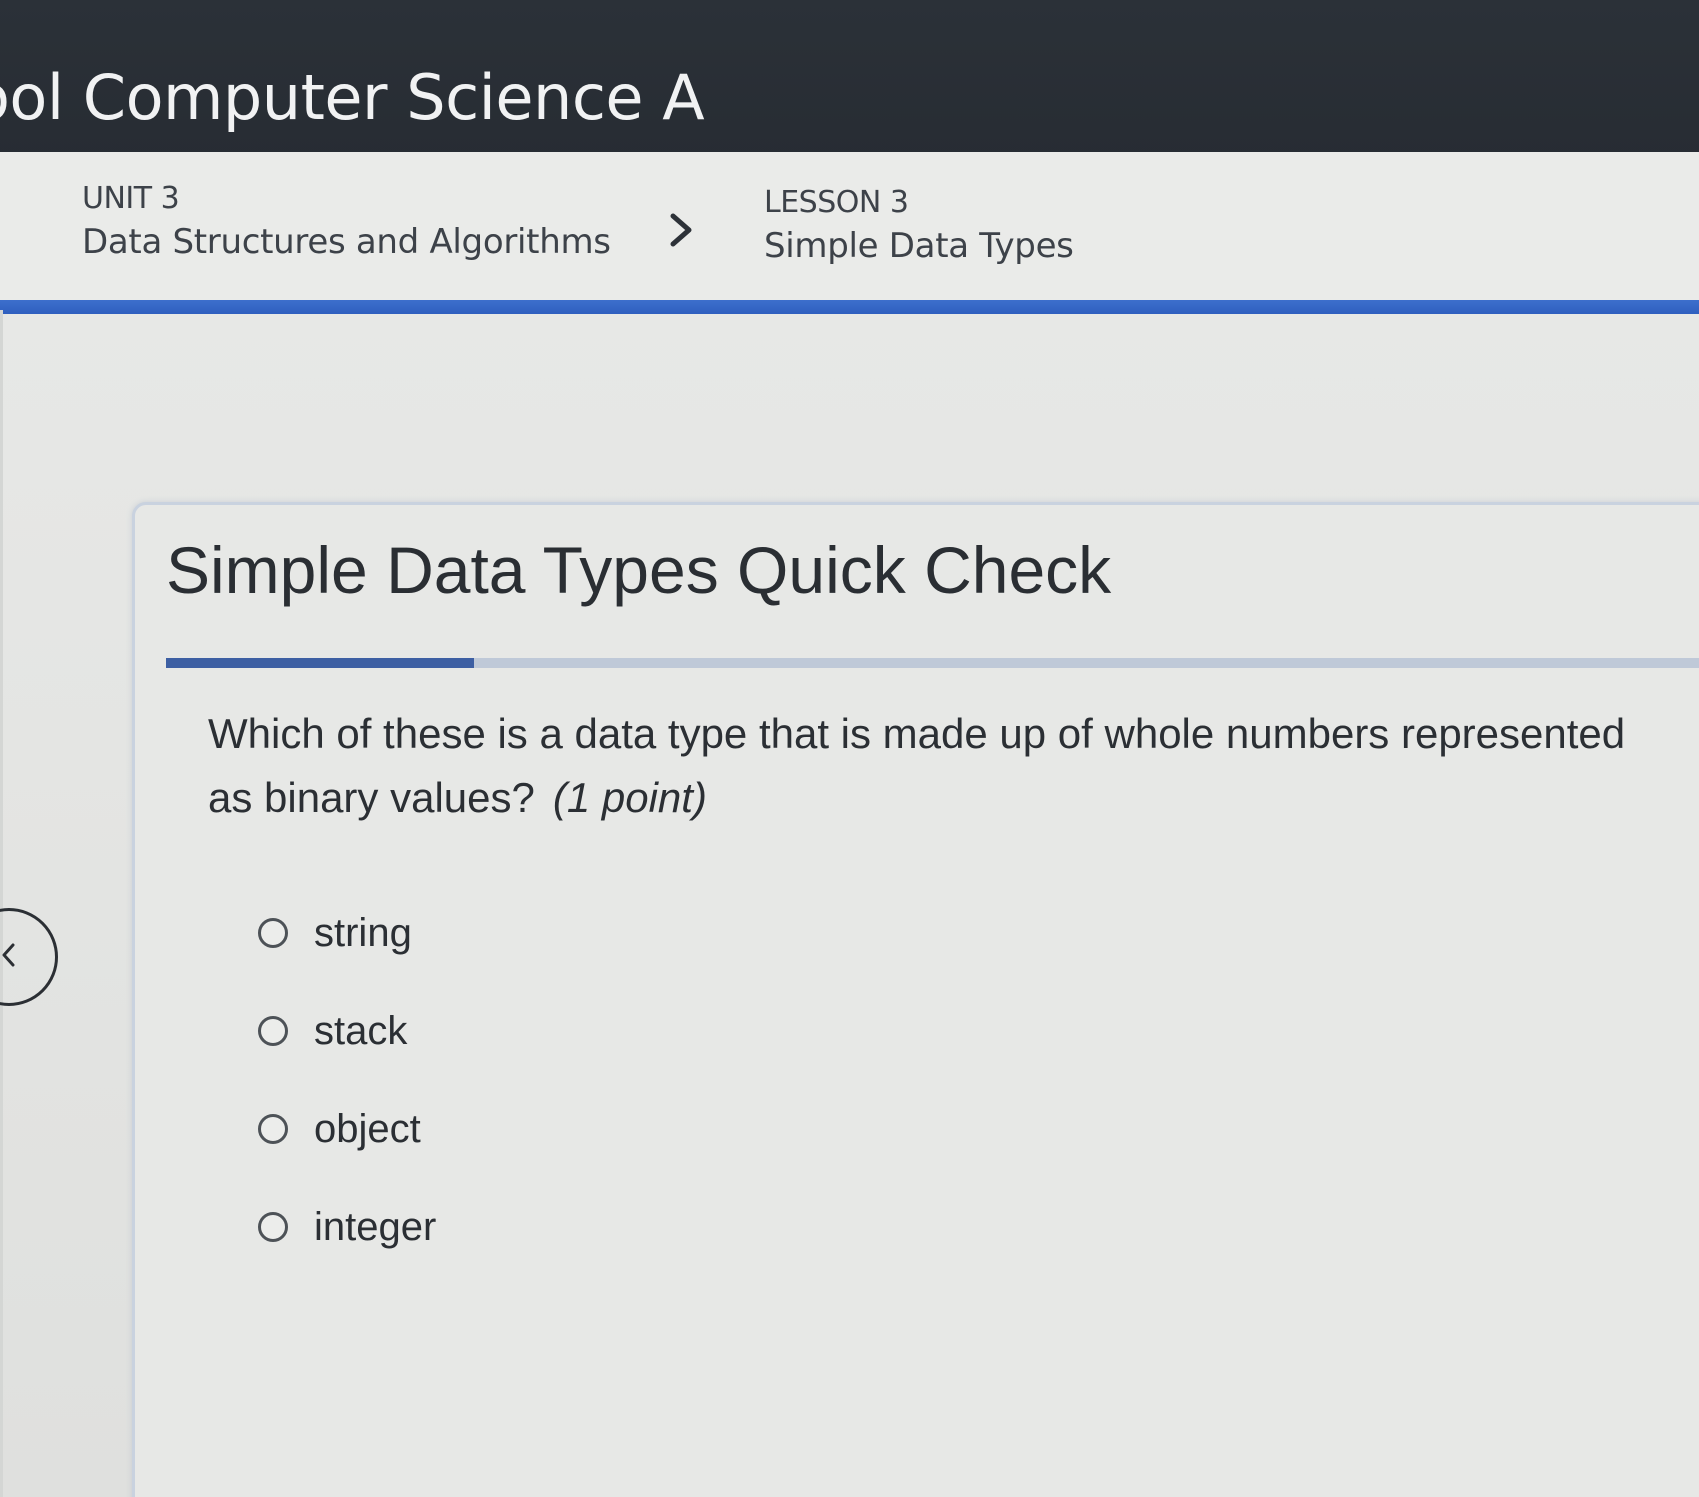 The width and height of the screenshot is (1699, 1497). Describe the element at coordinates (320, 663) in the screenshot. I see `quiz-progress-fill` at that location.